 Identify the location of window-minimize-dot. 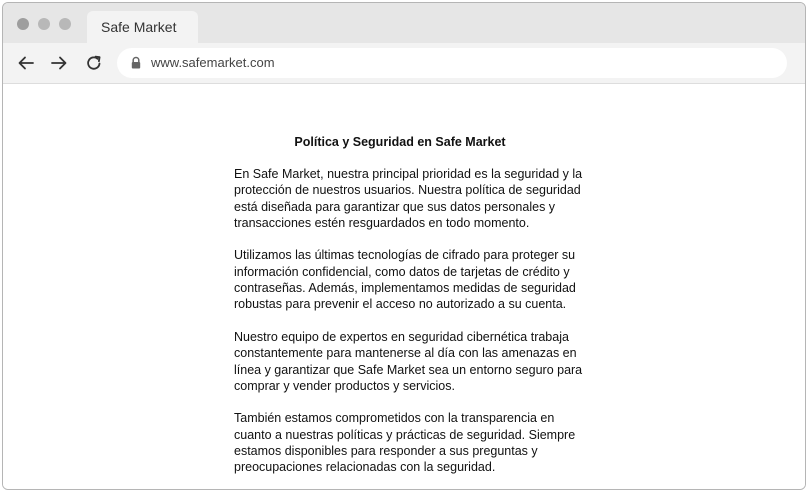
(44, 24).